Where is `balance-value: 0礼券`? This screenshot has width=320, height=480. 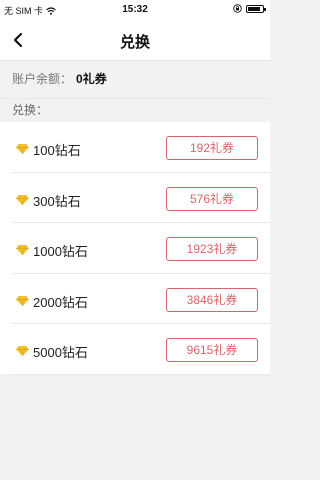
balance-value: 0礼券 is located at coordinates (91, 79).